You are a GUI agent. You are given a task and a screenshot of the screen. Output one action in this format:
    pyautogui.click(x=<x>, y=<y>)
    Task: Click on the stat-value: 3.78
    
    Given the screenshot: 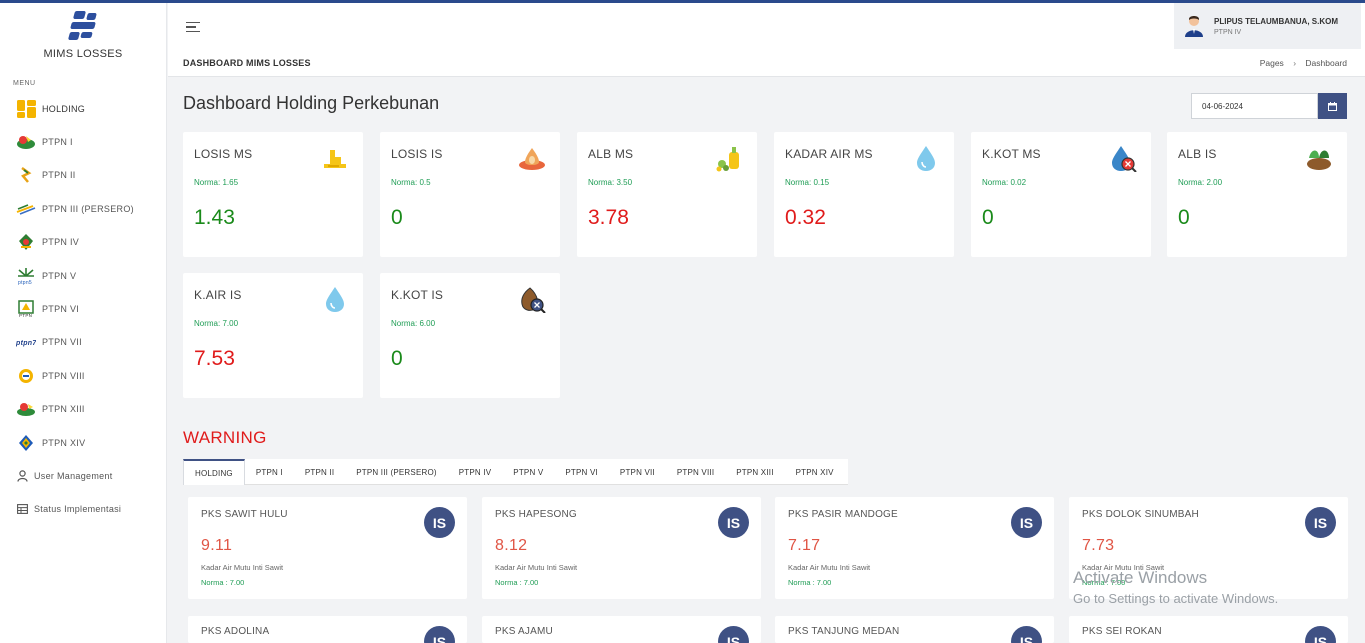 What is the action you would take?
    pyautogui.click(x=608, y=217)
    